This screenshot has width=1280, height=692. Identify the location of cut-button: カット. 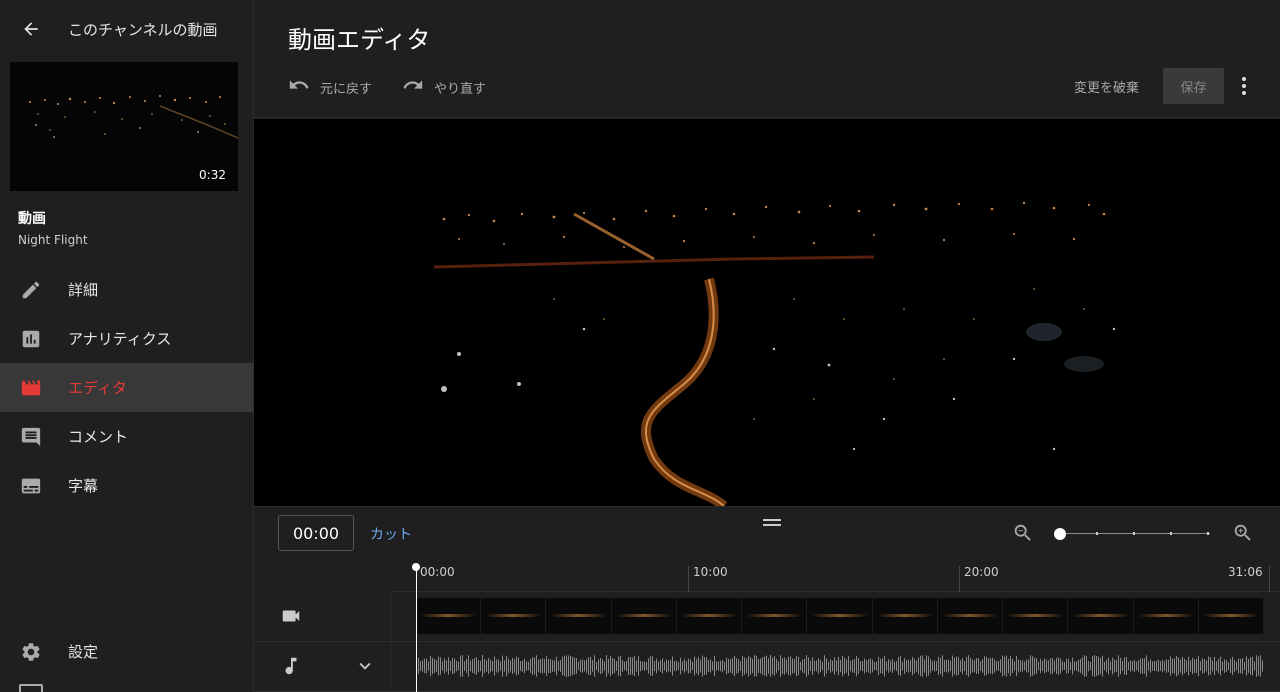
(391, 534).